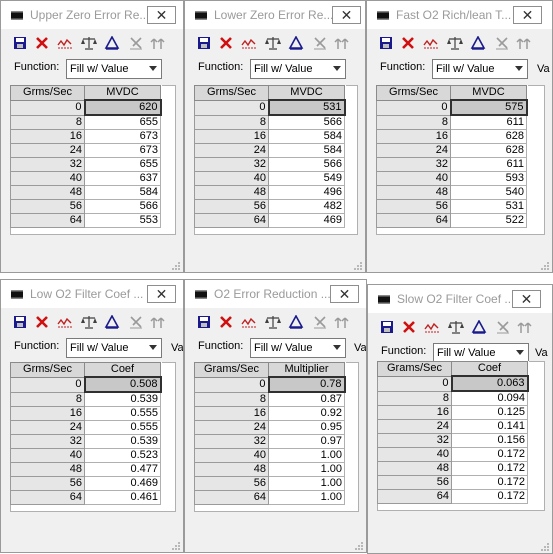  I want to click on value-cell: 566, so click(306, 164).